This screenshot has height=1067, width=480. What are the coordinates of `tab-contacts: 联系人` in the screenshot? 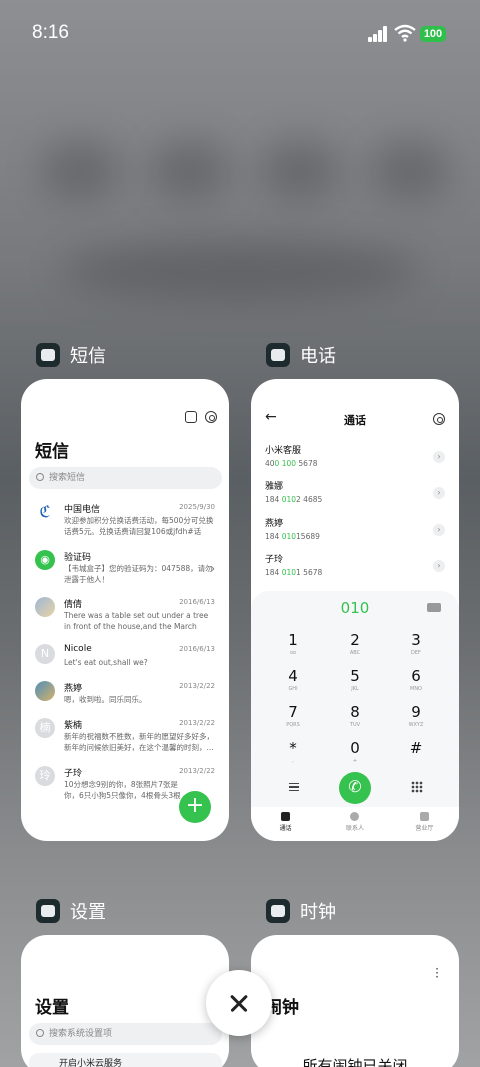 It's located at (354, 824).